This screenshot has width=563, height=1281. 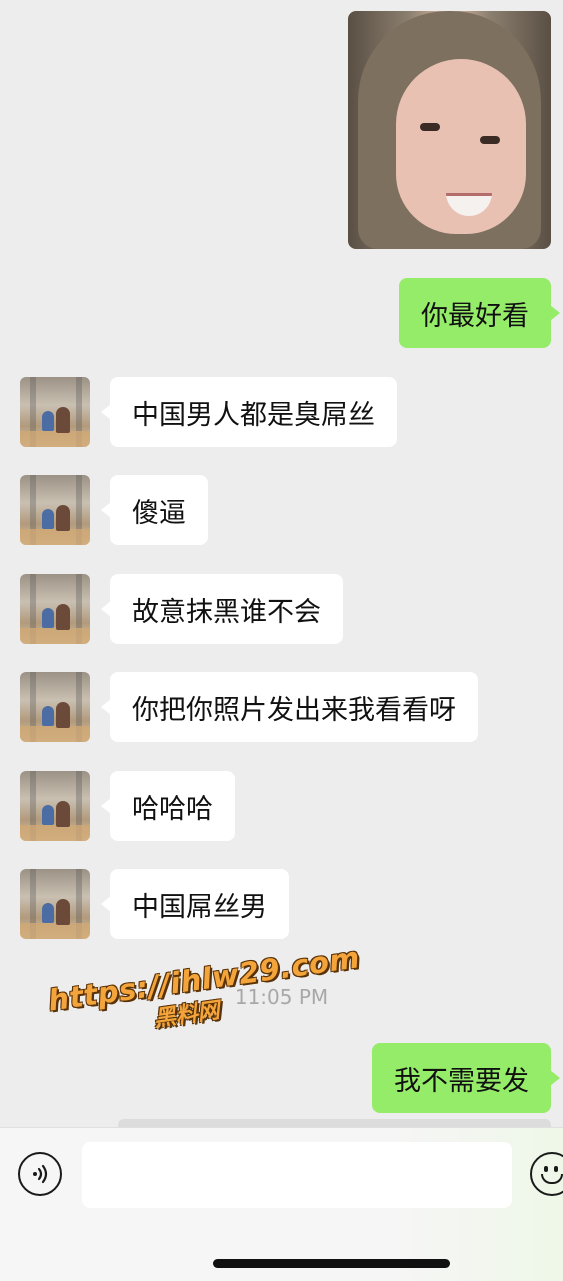 I want to click on received-message-bubble: 你把你照片发出来我看看呀, so click(x=289, y=707).